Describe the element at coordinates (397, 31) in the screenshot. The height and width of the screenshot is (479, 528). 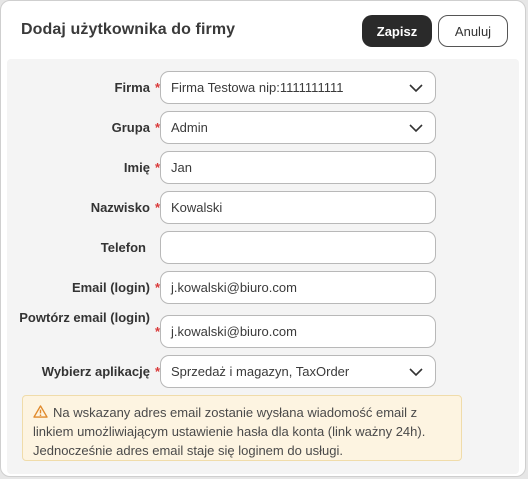
I see `save-button: Zapisz` at that location.